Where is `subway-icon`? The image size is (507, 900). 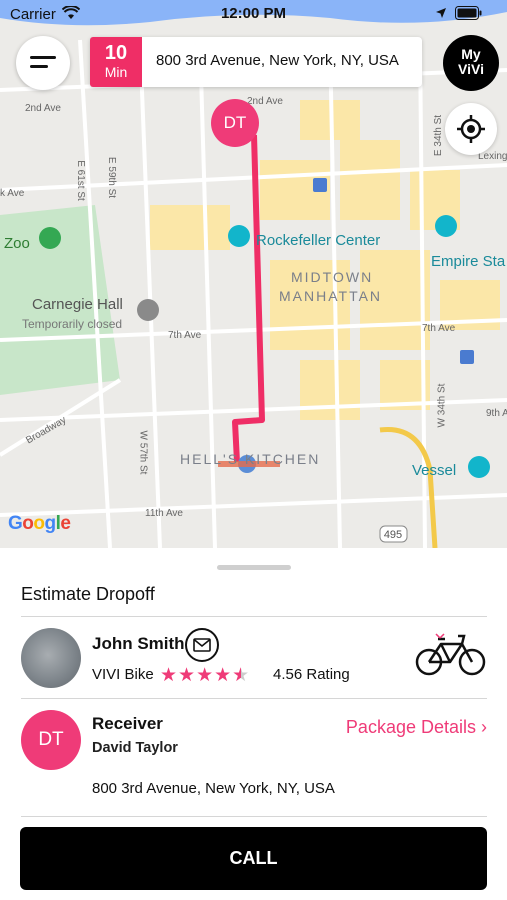 subway-icon is located at coordinates (320, 185).